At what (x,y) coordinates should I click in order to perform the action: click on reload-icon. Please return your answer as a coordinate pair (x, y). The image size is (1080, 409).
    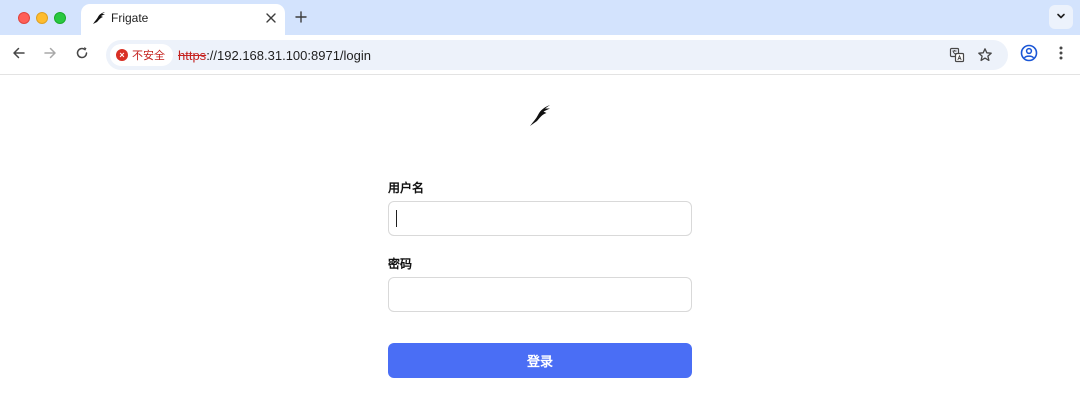
    Looking at the image, I should click on (82, 55).